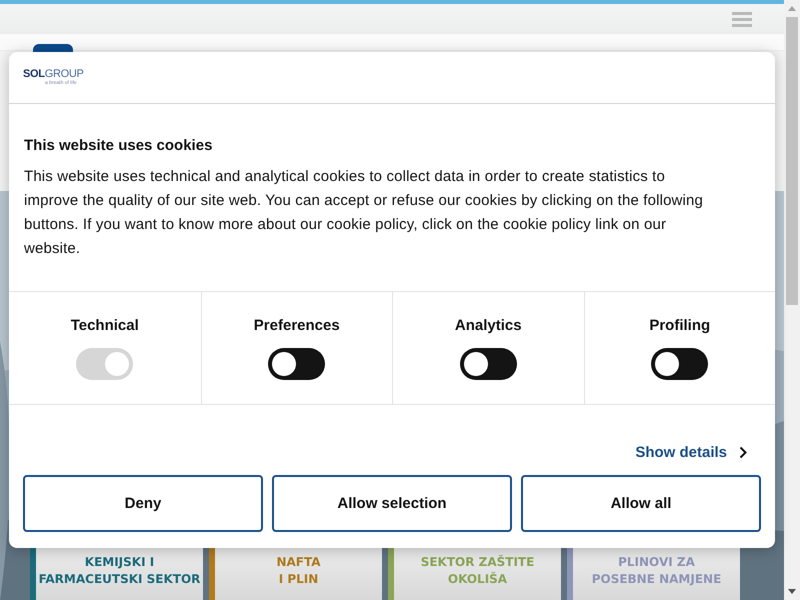  Describe the element at coordinates (488, 325) in the screenshot. I see `toggle-label: Analytics` at that location.